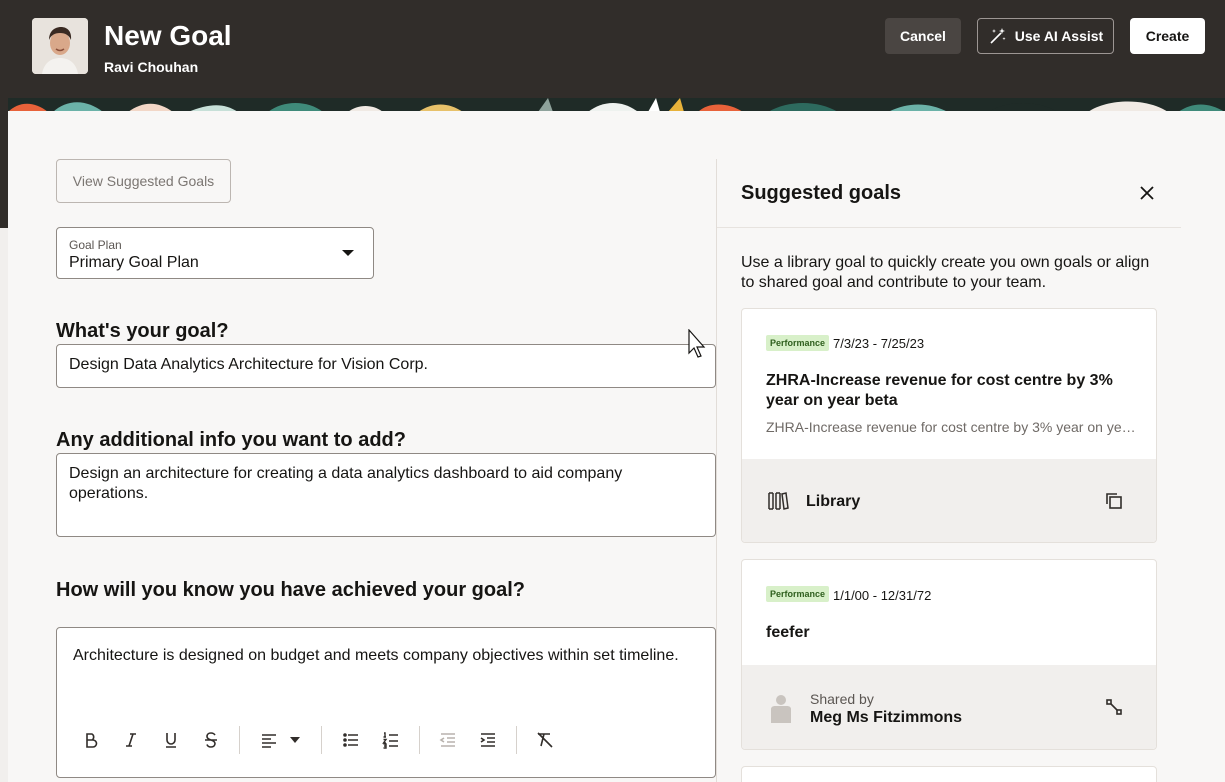 The width and height of the screenshot is (1225, 782). I want to click on page-title: New Goal, so click(168, 35).